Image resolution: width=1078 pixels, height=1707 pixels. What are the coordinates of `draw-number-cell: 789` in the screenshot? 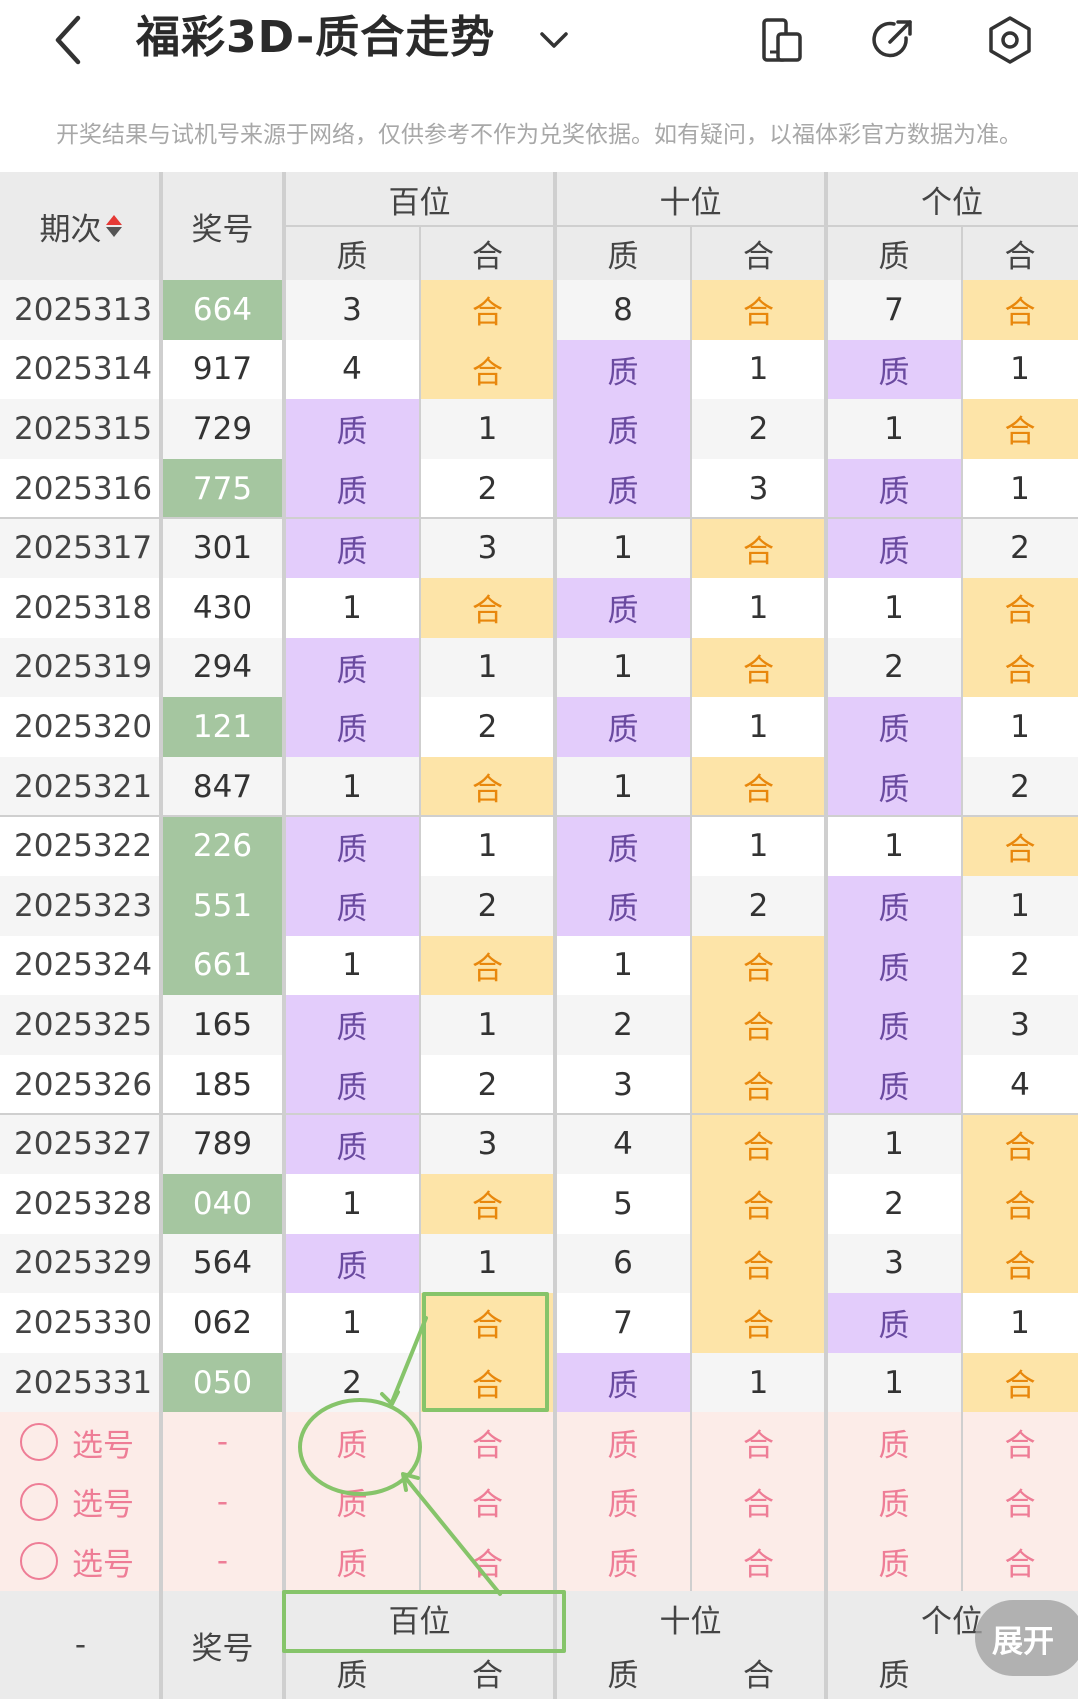 It's located at (222, 1144).